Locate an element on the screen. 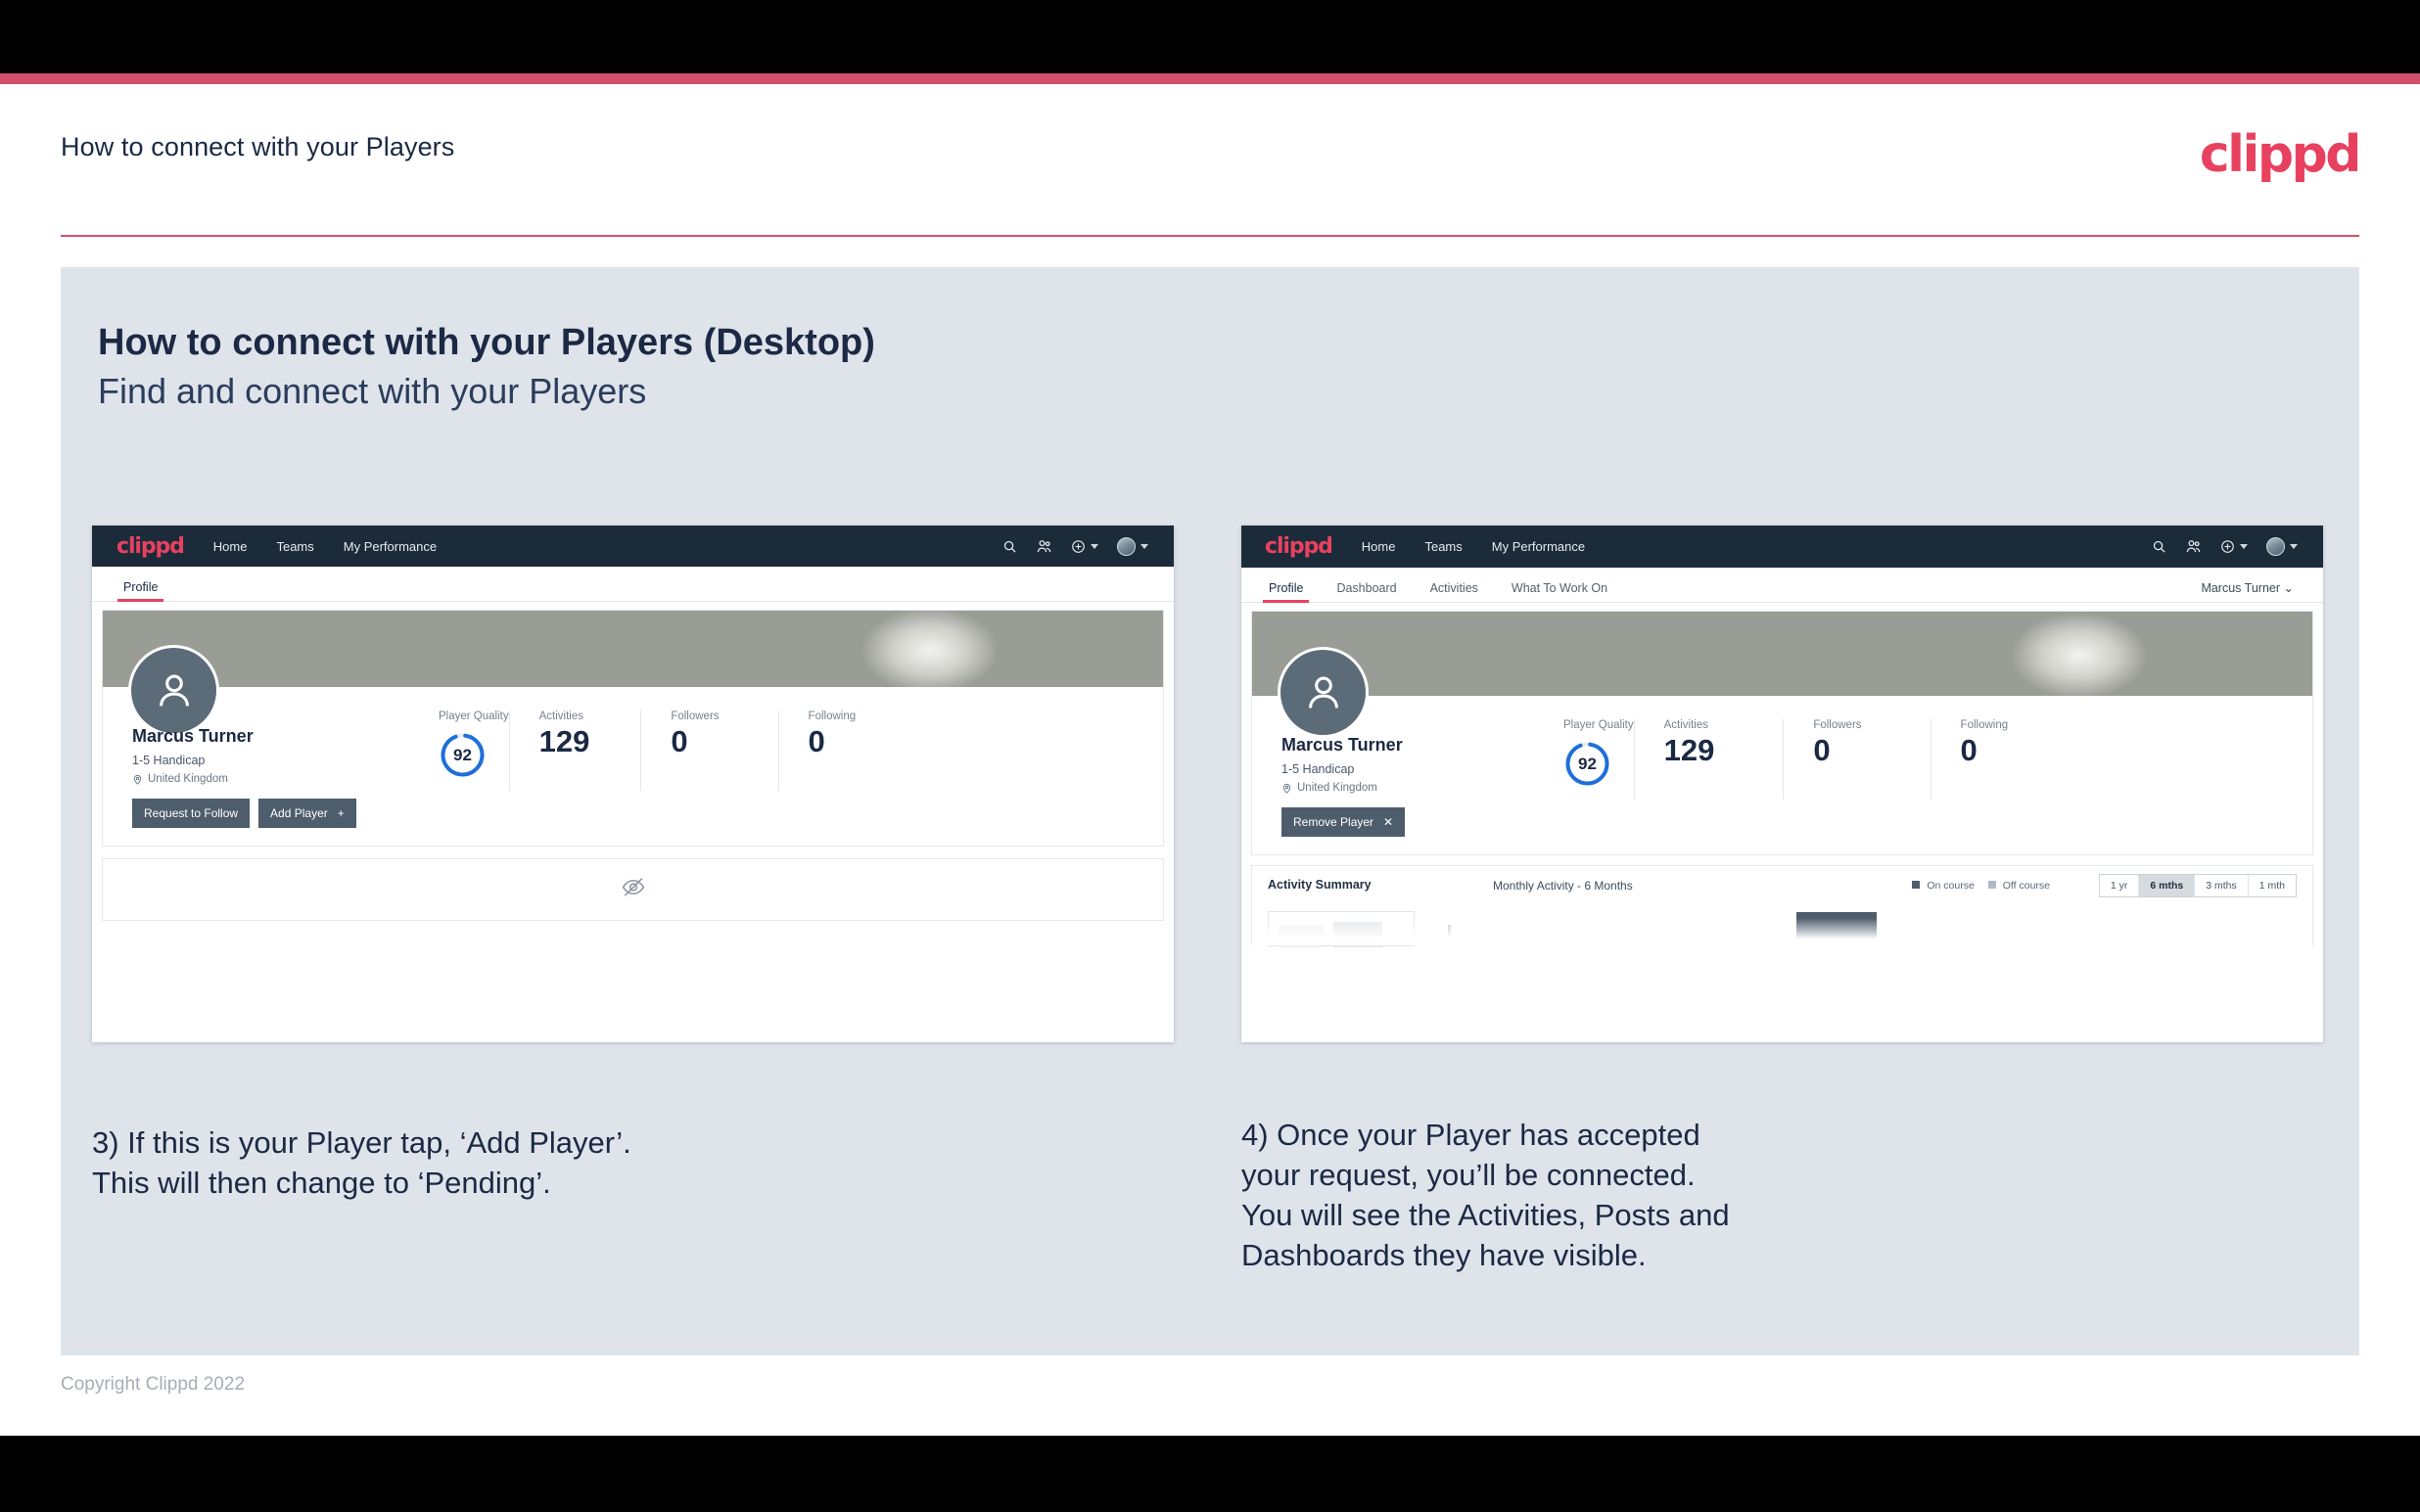  request-to-follow-button: Request to Follow is located at coordinates (191, 813).